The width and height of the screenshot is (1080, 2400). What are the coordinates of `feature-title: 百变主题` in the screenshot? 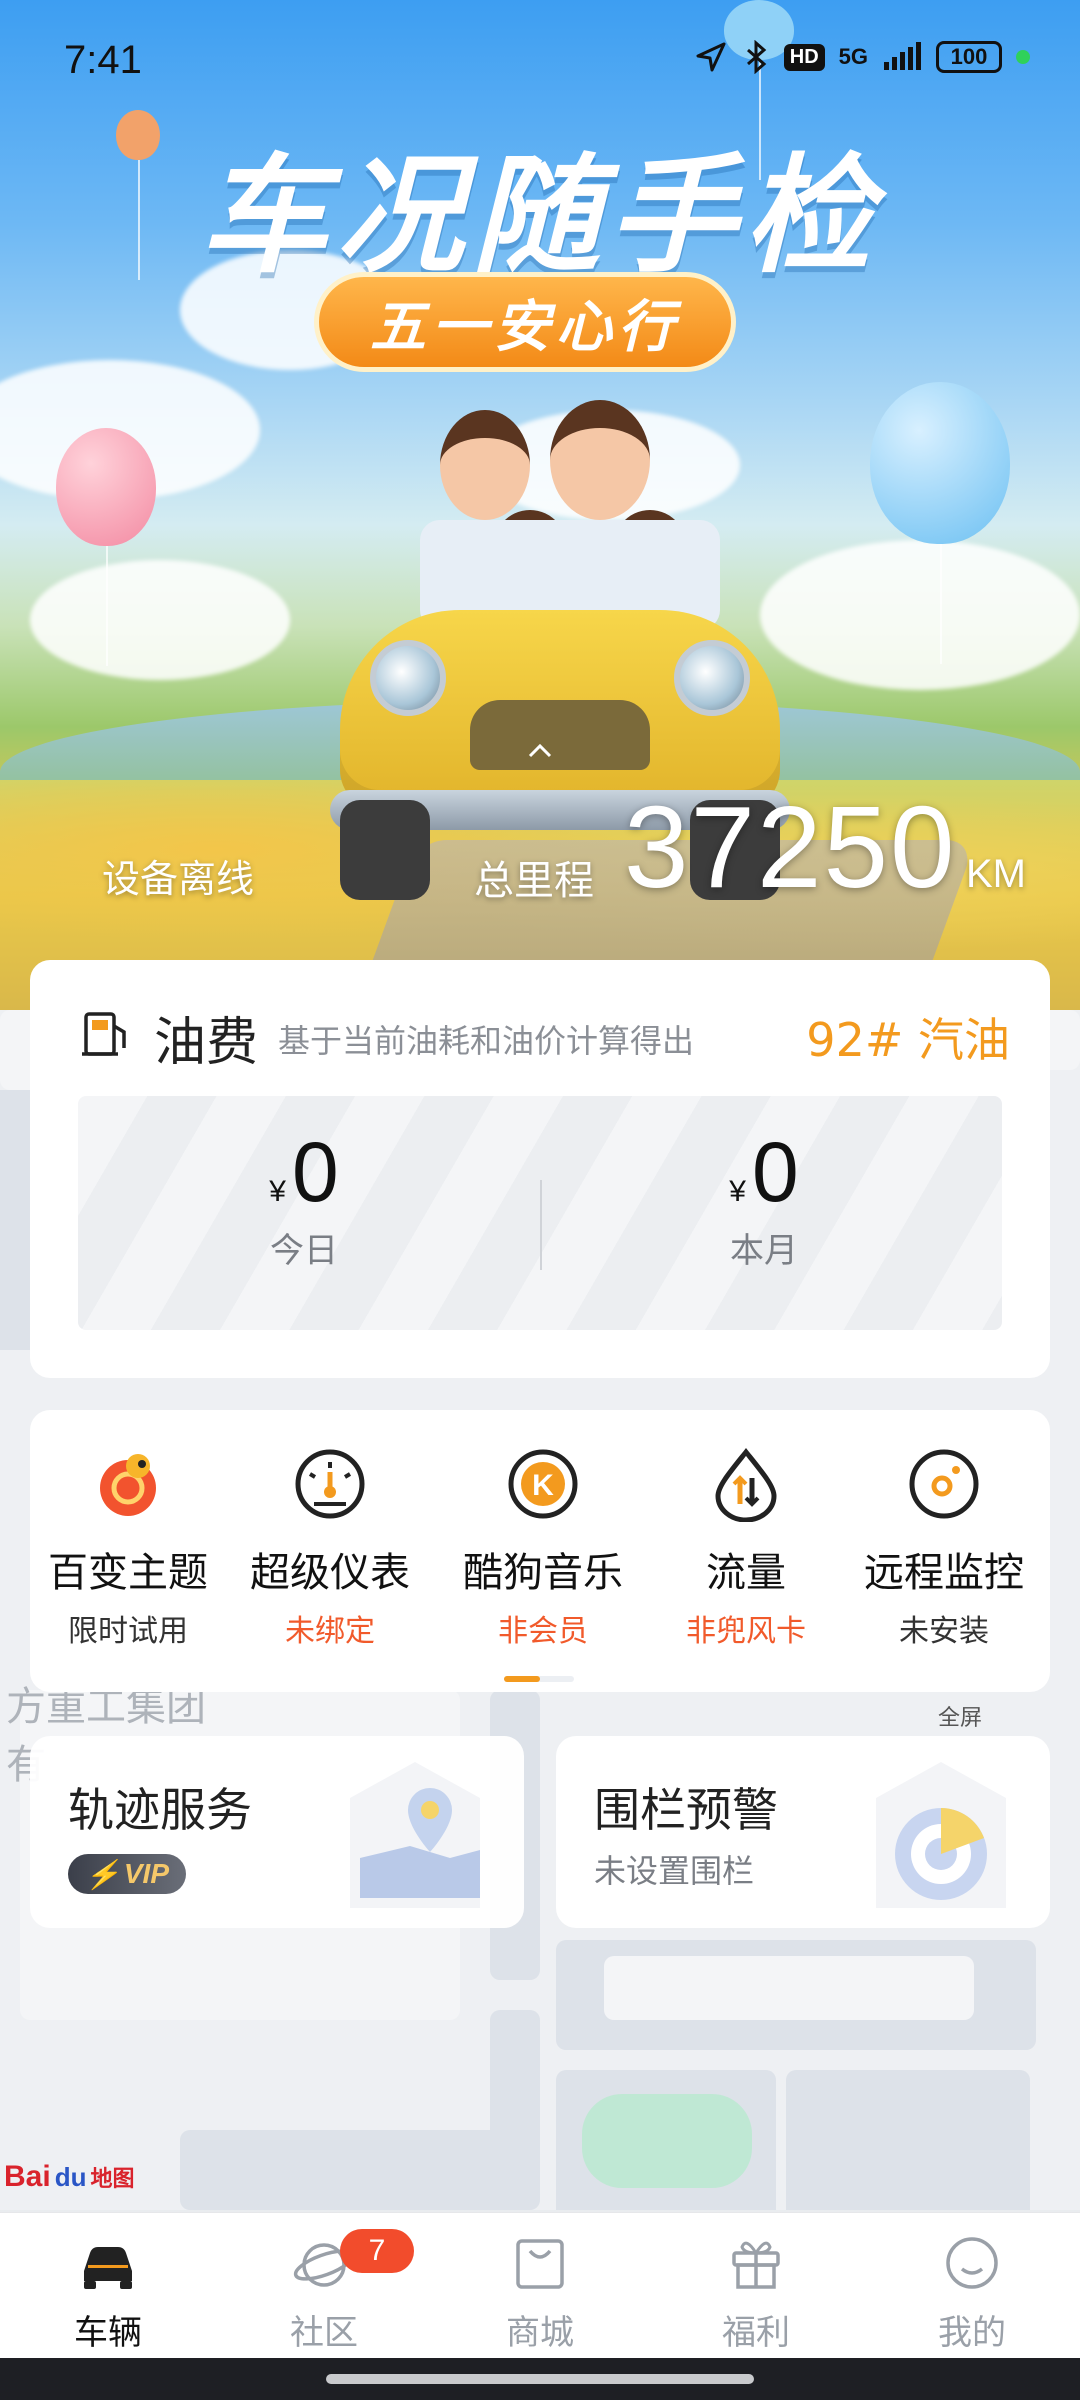 It's located at (128, 1573).